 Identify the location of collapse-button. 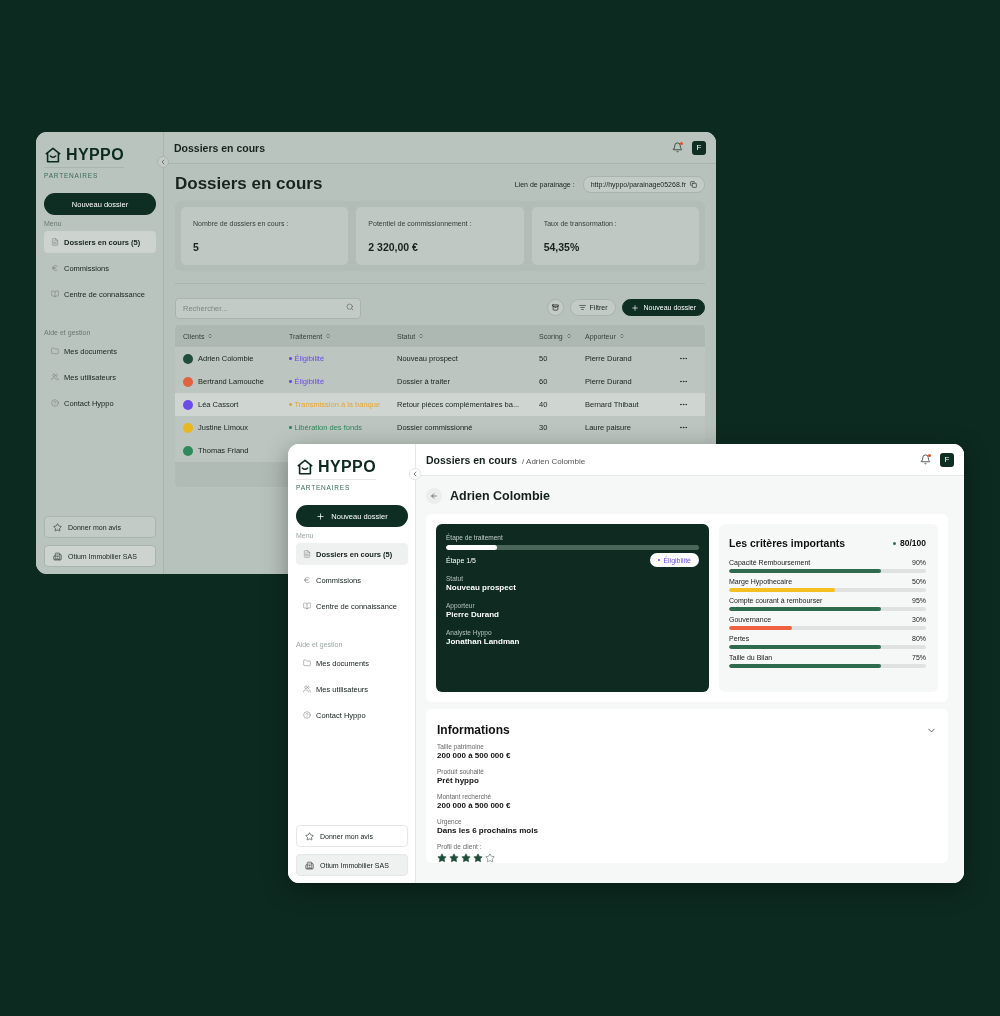
(163, 162).